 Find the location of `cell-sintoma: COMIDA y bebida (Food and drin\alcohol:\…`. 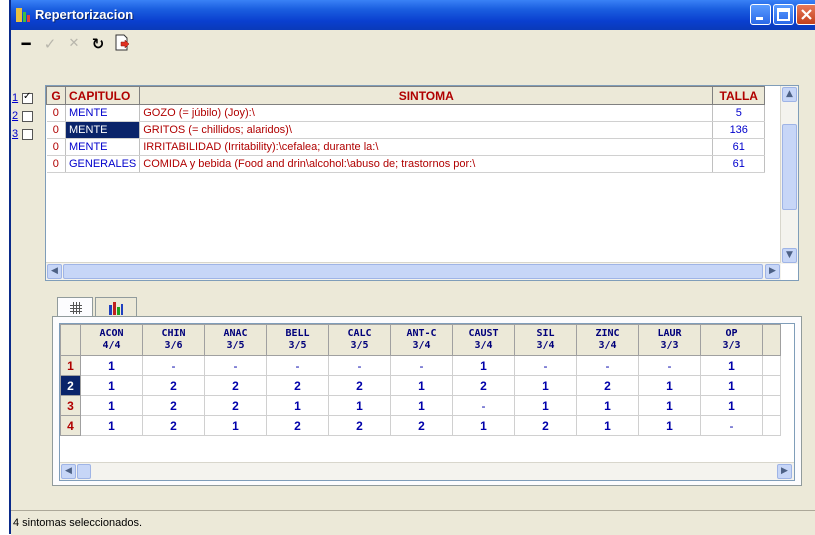

cell-sintoma: COMIDA y bebida (Food and drin\alcohol:\… is located at coordinates (426, 164).